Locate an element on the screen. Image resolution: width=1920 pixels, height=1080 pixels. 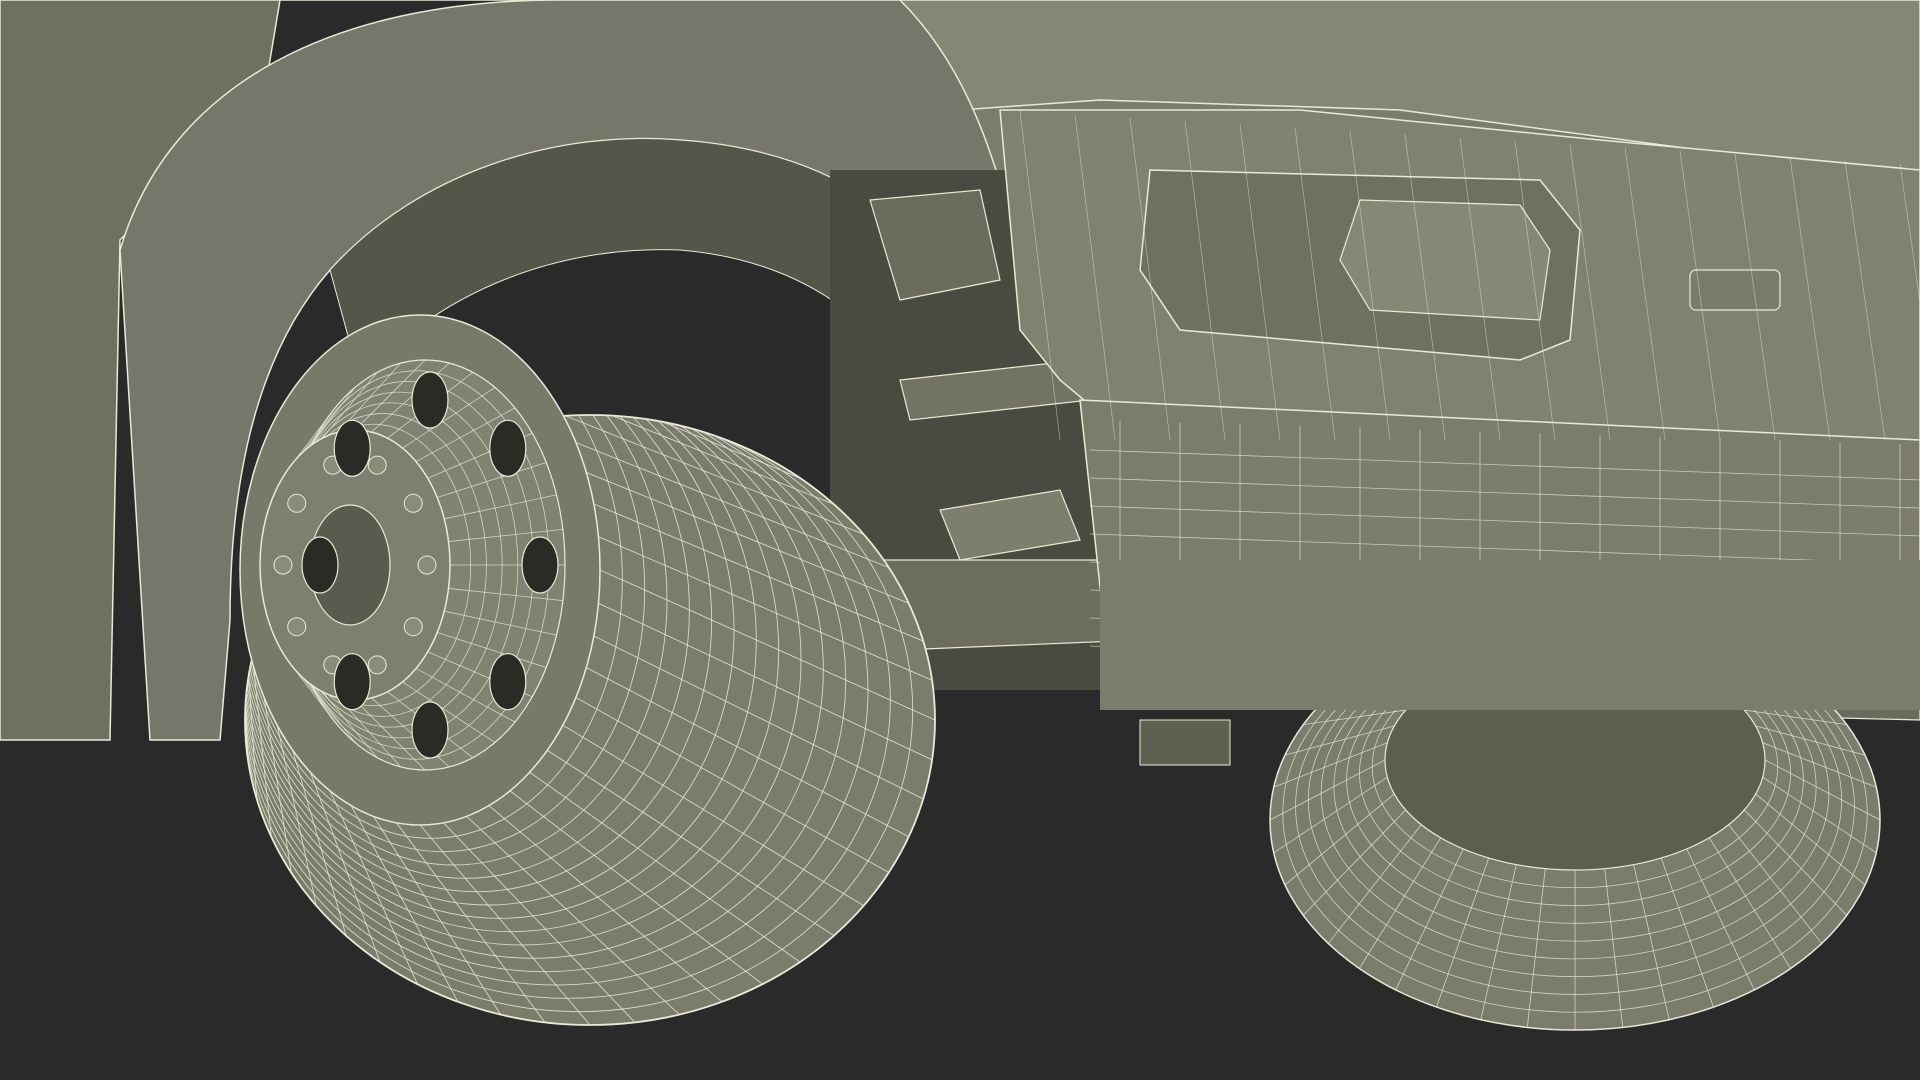
rear-wheel-mask is located at coordinates (1510, 635).